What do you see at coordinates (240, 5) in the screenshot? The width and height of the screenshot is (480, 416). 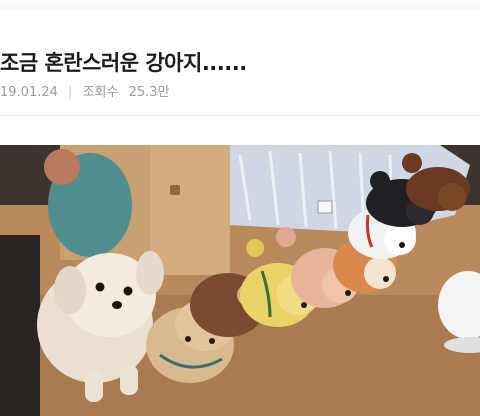 I see `top-strip` at bounding box center [240, 5].